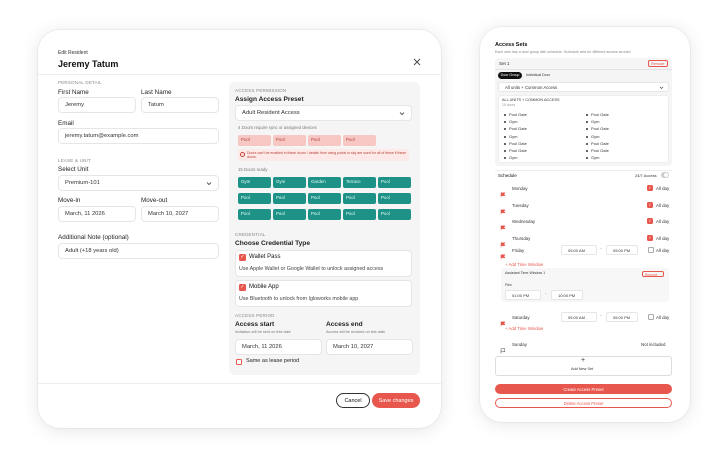 The width and height of the screenshot is (728, 474). Describe the element at coordinates (73, 92) in the screenshot. I see `first-name-label: First Name` at that location.